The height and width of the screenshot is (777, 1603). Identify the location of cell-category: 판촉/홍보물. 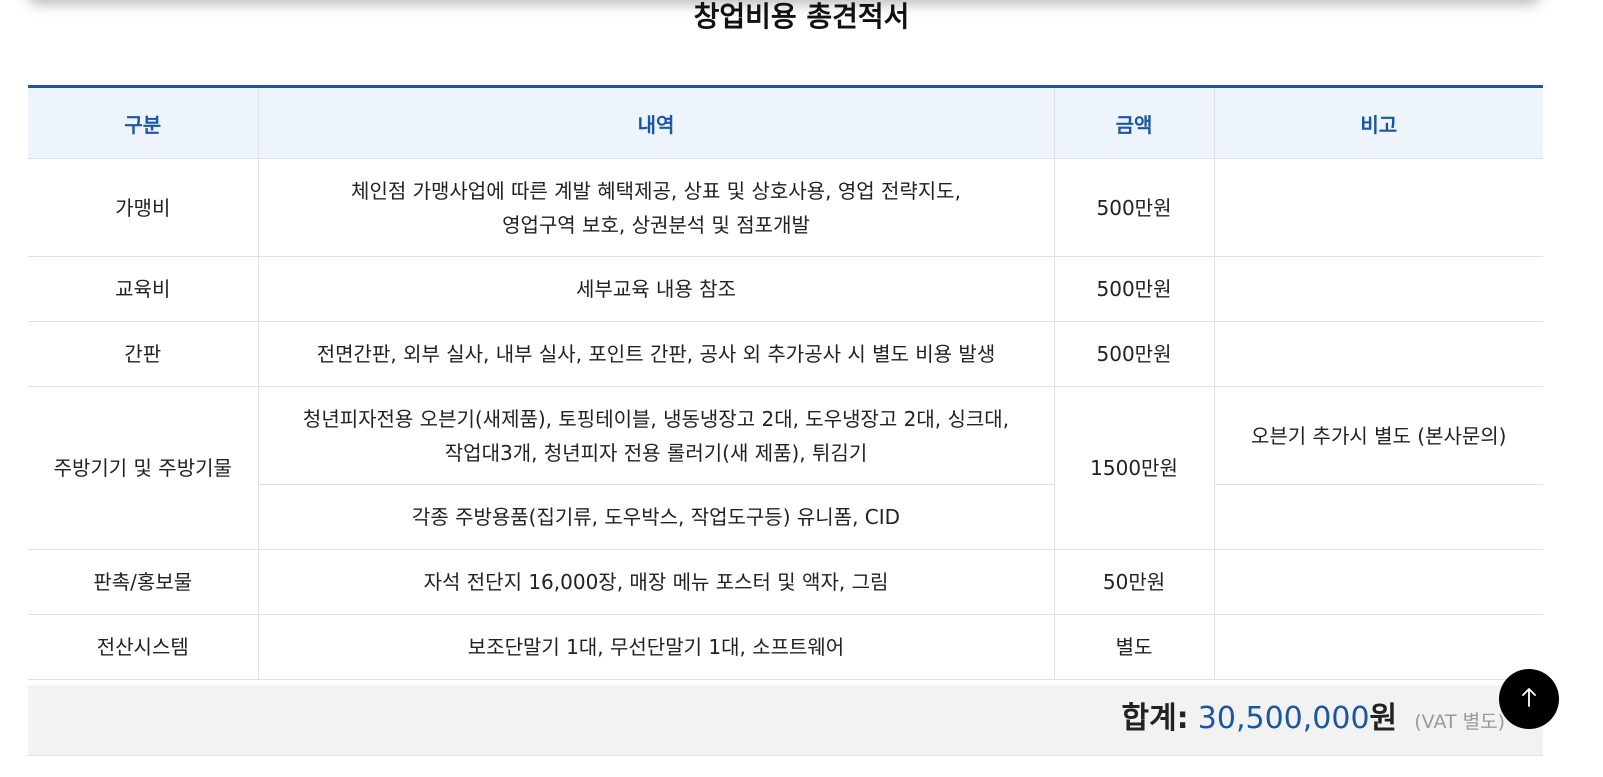
(143, 582).